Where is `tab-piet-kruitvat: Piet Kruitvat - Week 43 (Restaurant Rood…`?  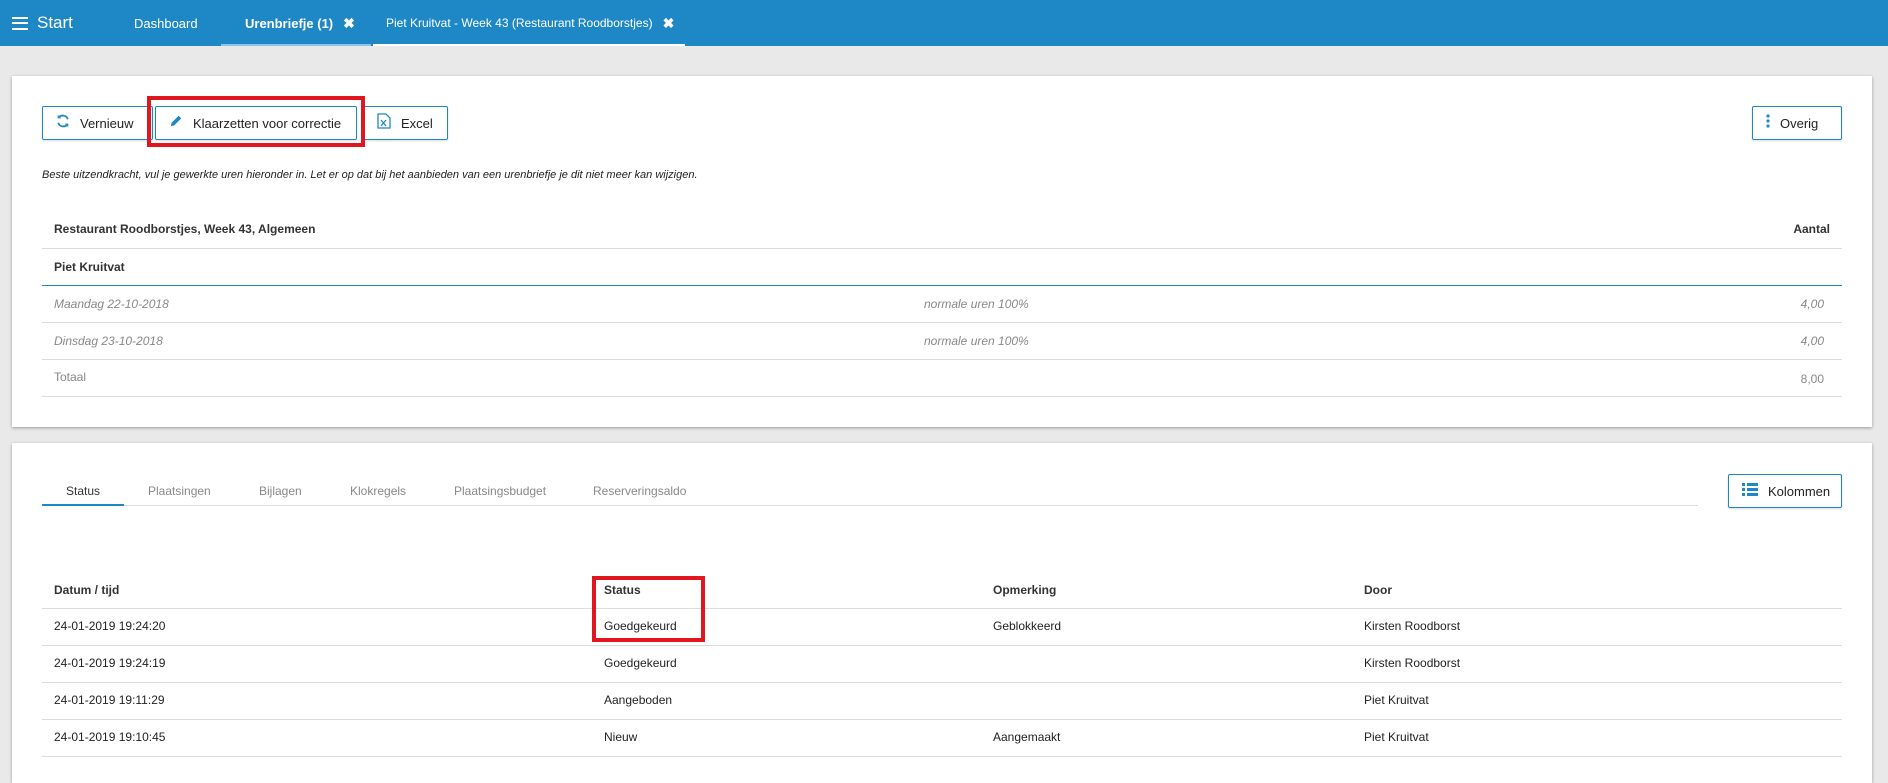 tab-piet-kruitvat: Piet Kruitvat - Week 43 (Restaurant Rood… is located at coordinates (529, 23).